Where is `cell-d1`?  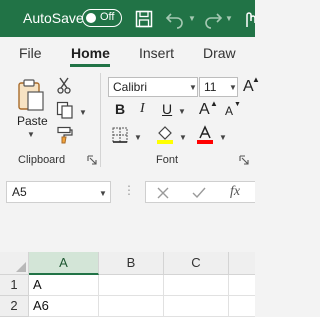 cell-d1 is located at coordinates (242, 285).